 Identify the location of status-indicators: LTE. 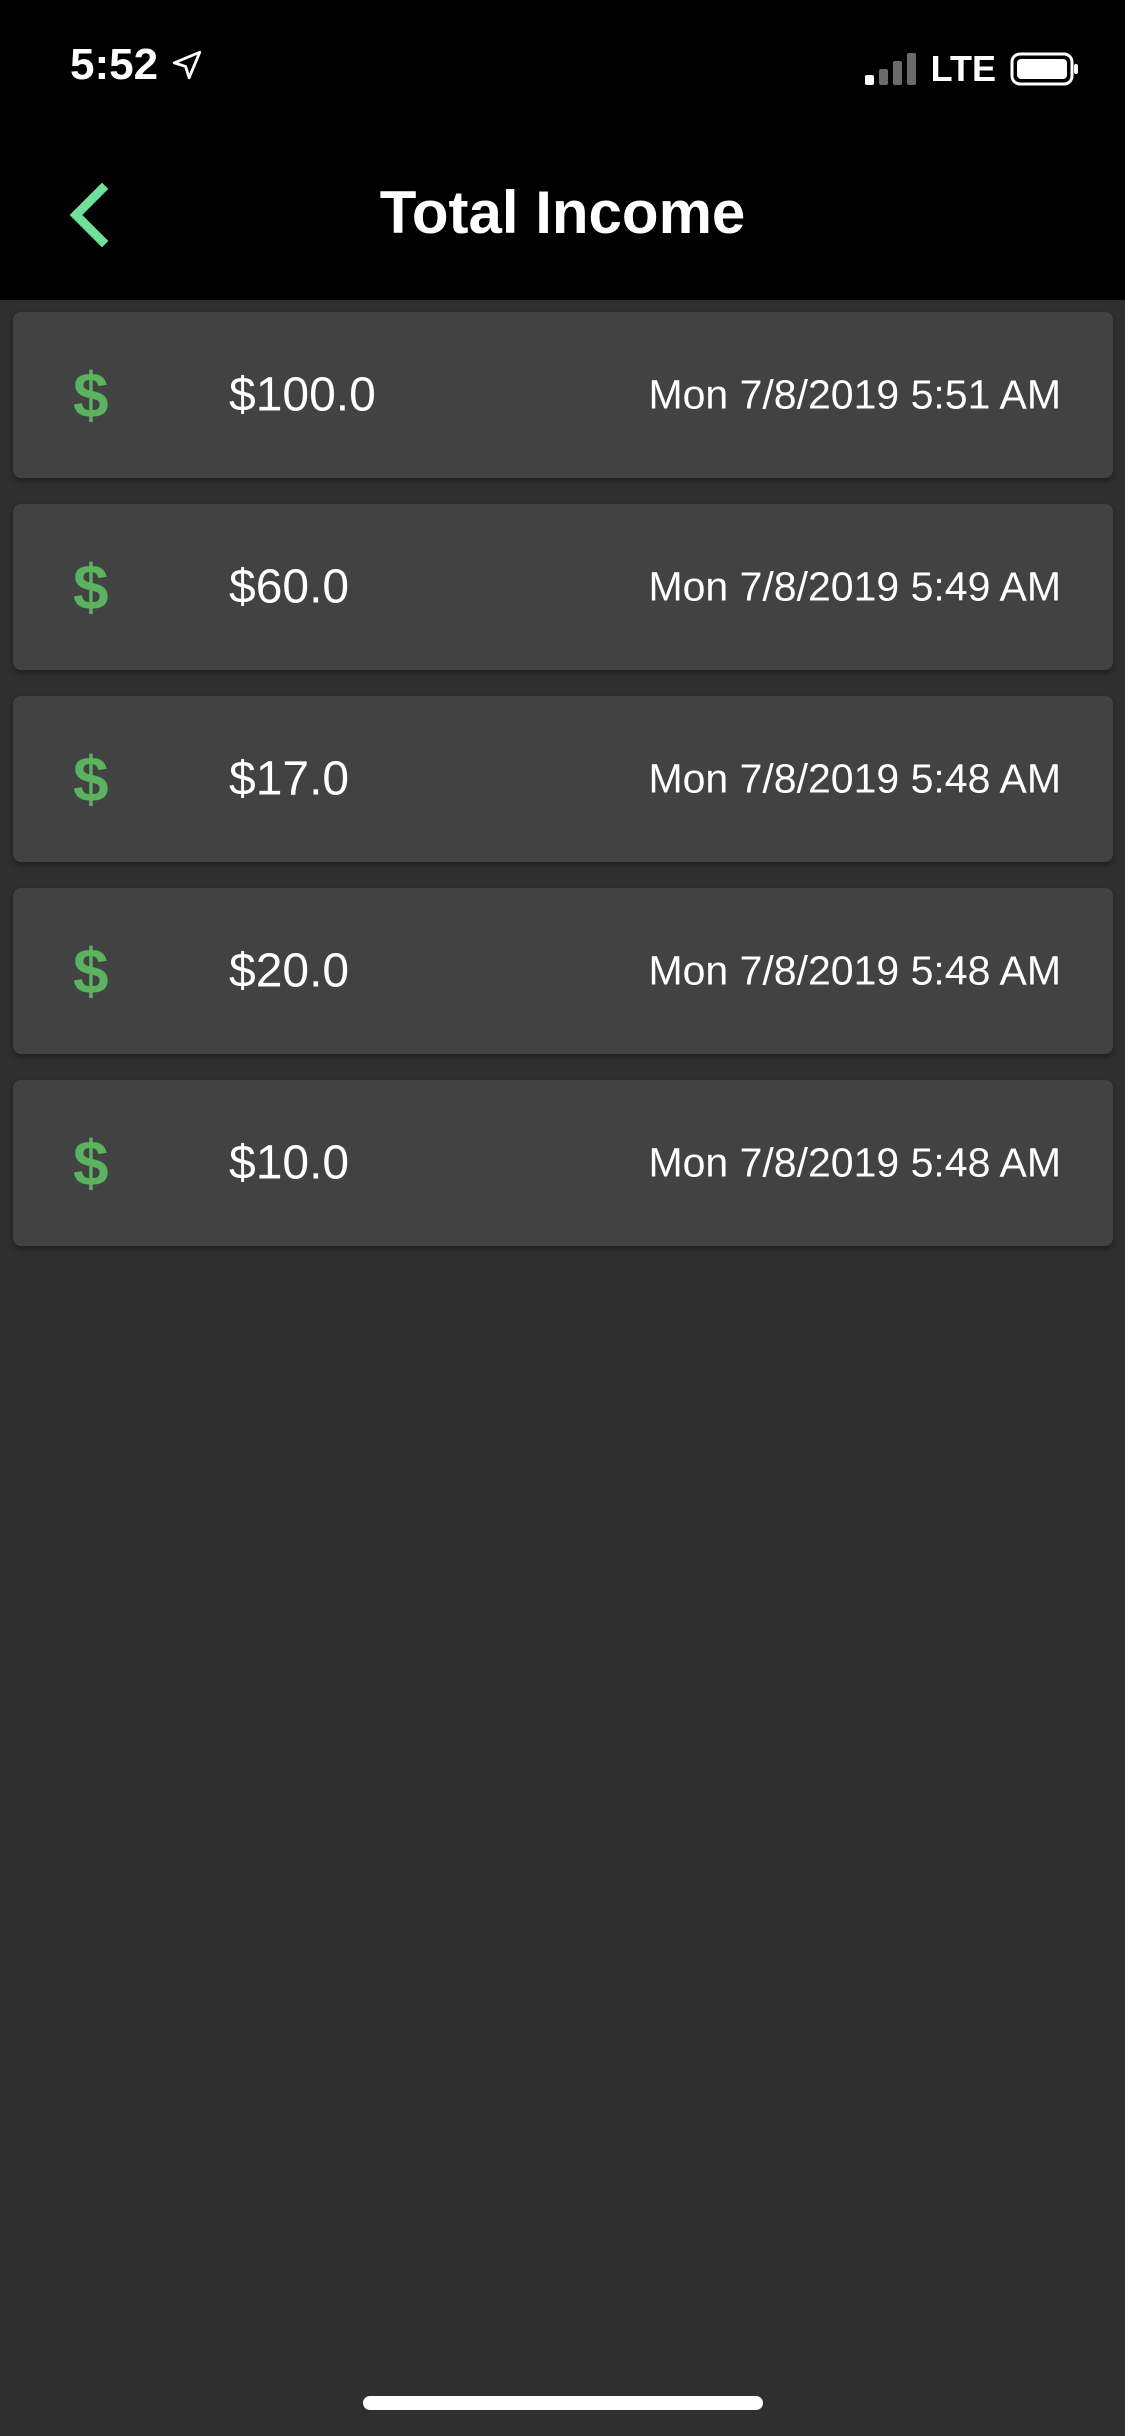
(971, 69).